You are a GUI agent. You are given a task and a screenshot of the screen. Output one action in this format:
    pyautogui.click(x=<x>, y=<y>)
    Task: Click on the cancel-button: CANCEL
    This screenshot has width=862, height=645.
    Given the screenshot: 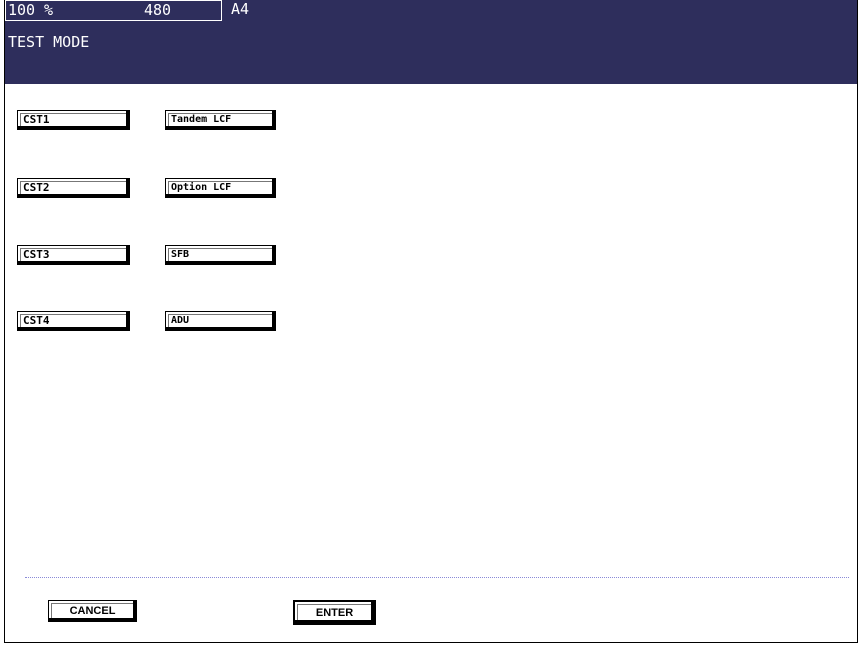 What is the action you would take?
    pyautogui.click(x=92, y=611)
    